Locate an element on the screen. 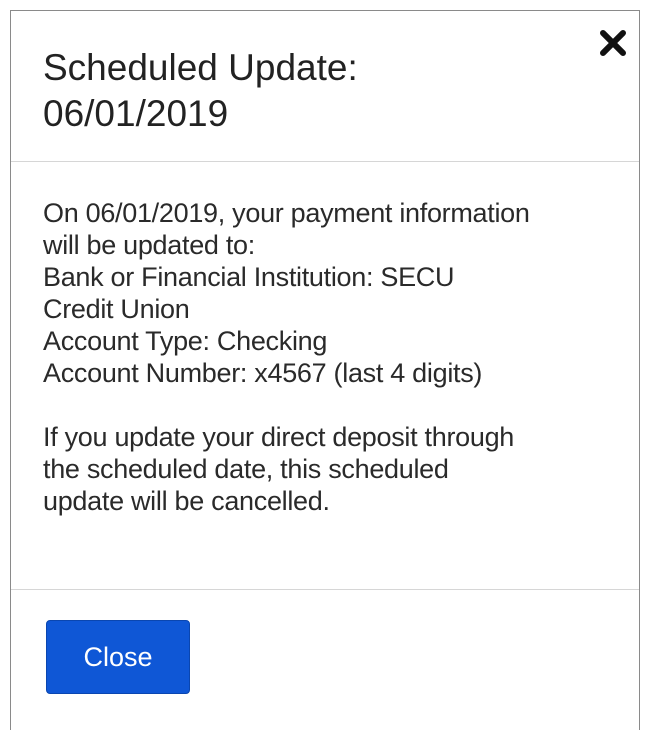 The image size is (645, 732). close-x-icon is located at coordinates (613, 43).